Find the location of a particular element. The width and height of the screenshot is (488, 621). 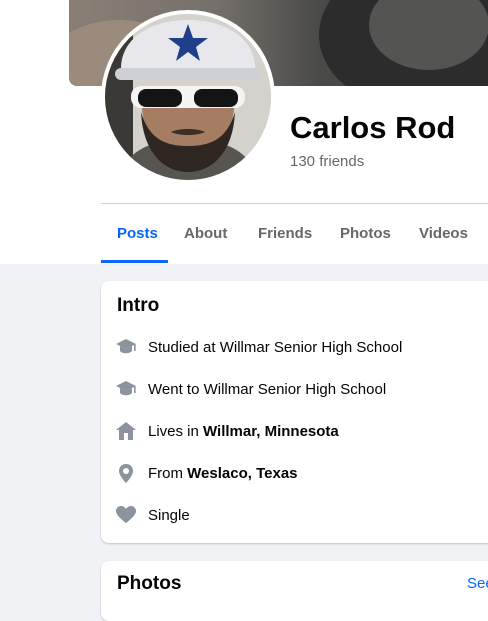

tab-friends: Friends is located at coordinates (285, 233).